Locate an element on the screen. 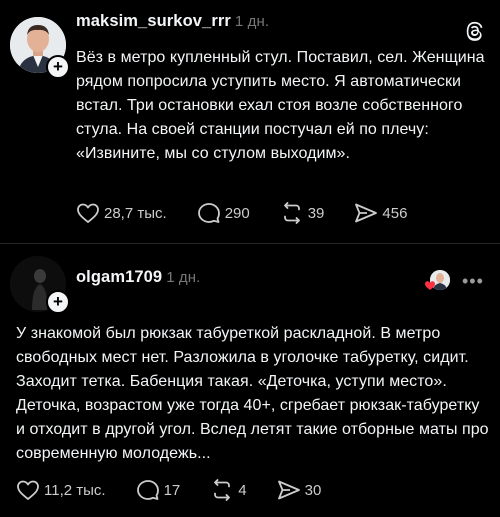 The image size is (500, 517). like-button: 28,7 тыс. is located at coordinates (121, 213).